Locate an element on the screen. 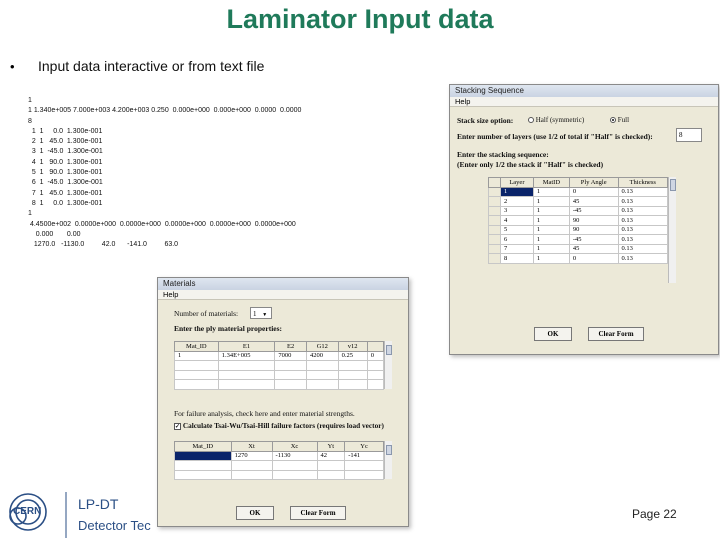 This screenshot has height=540, width=720. column-header: E1 is located at coordinates (246, 346).